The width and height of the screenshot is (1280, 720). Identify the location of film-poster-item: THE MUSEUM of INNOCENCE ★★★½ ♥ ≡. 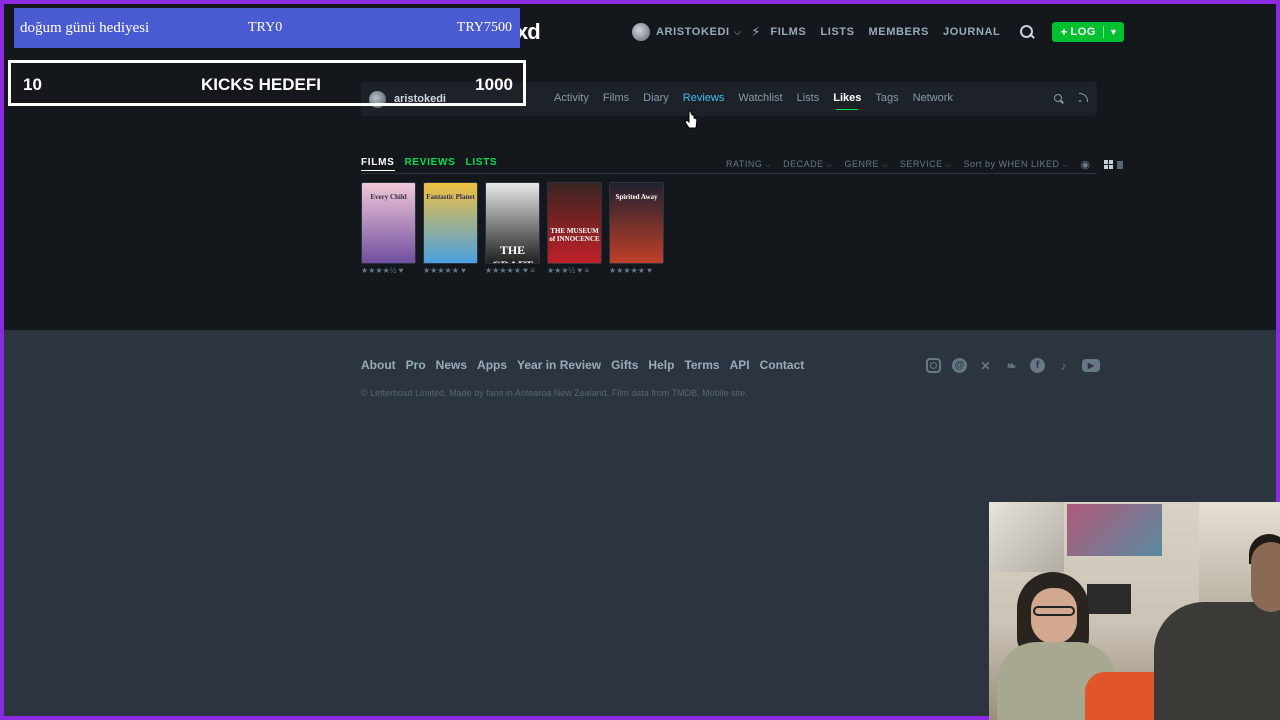
(574, 228).